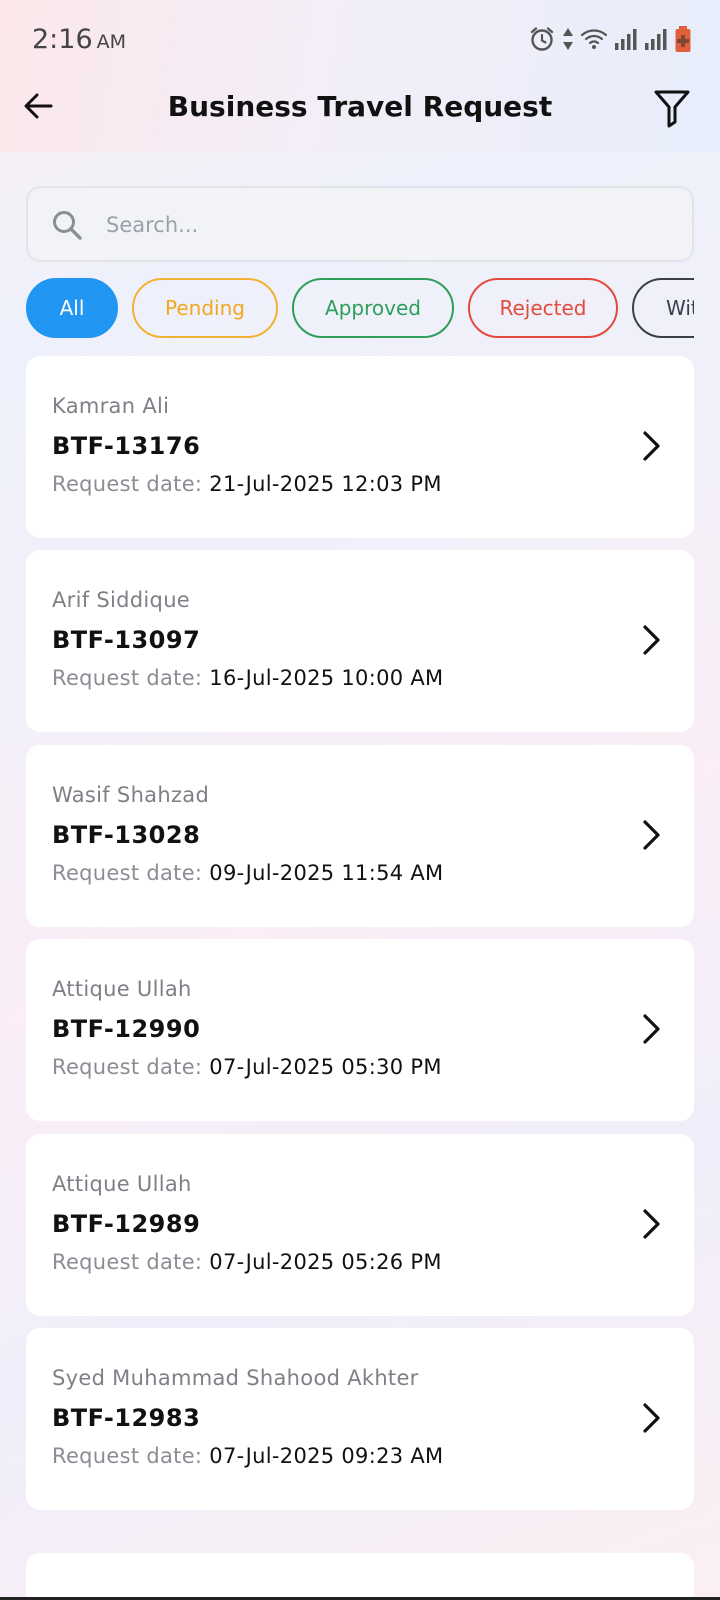 The height and width of the screenshot is (1600, 720). What do you see at coordinates (126, 1418) in the screenshot?
I see `request-code: BTF-12983` at bounding box center [126, 1418].